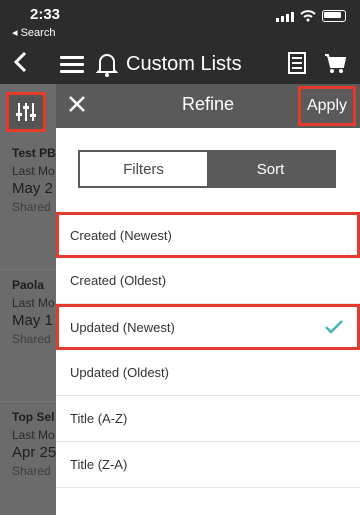 This screenshot has height=515, width=360. What do you see at coordinates (208, 106) in the screenshot?
I see `refine-header: Refine Apply` at bounding box center [208, 106].